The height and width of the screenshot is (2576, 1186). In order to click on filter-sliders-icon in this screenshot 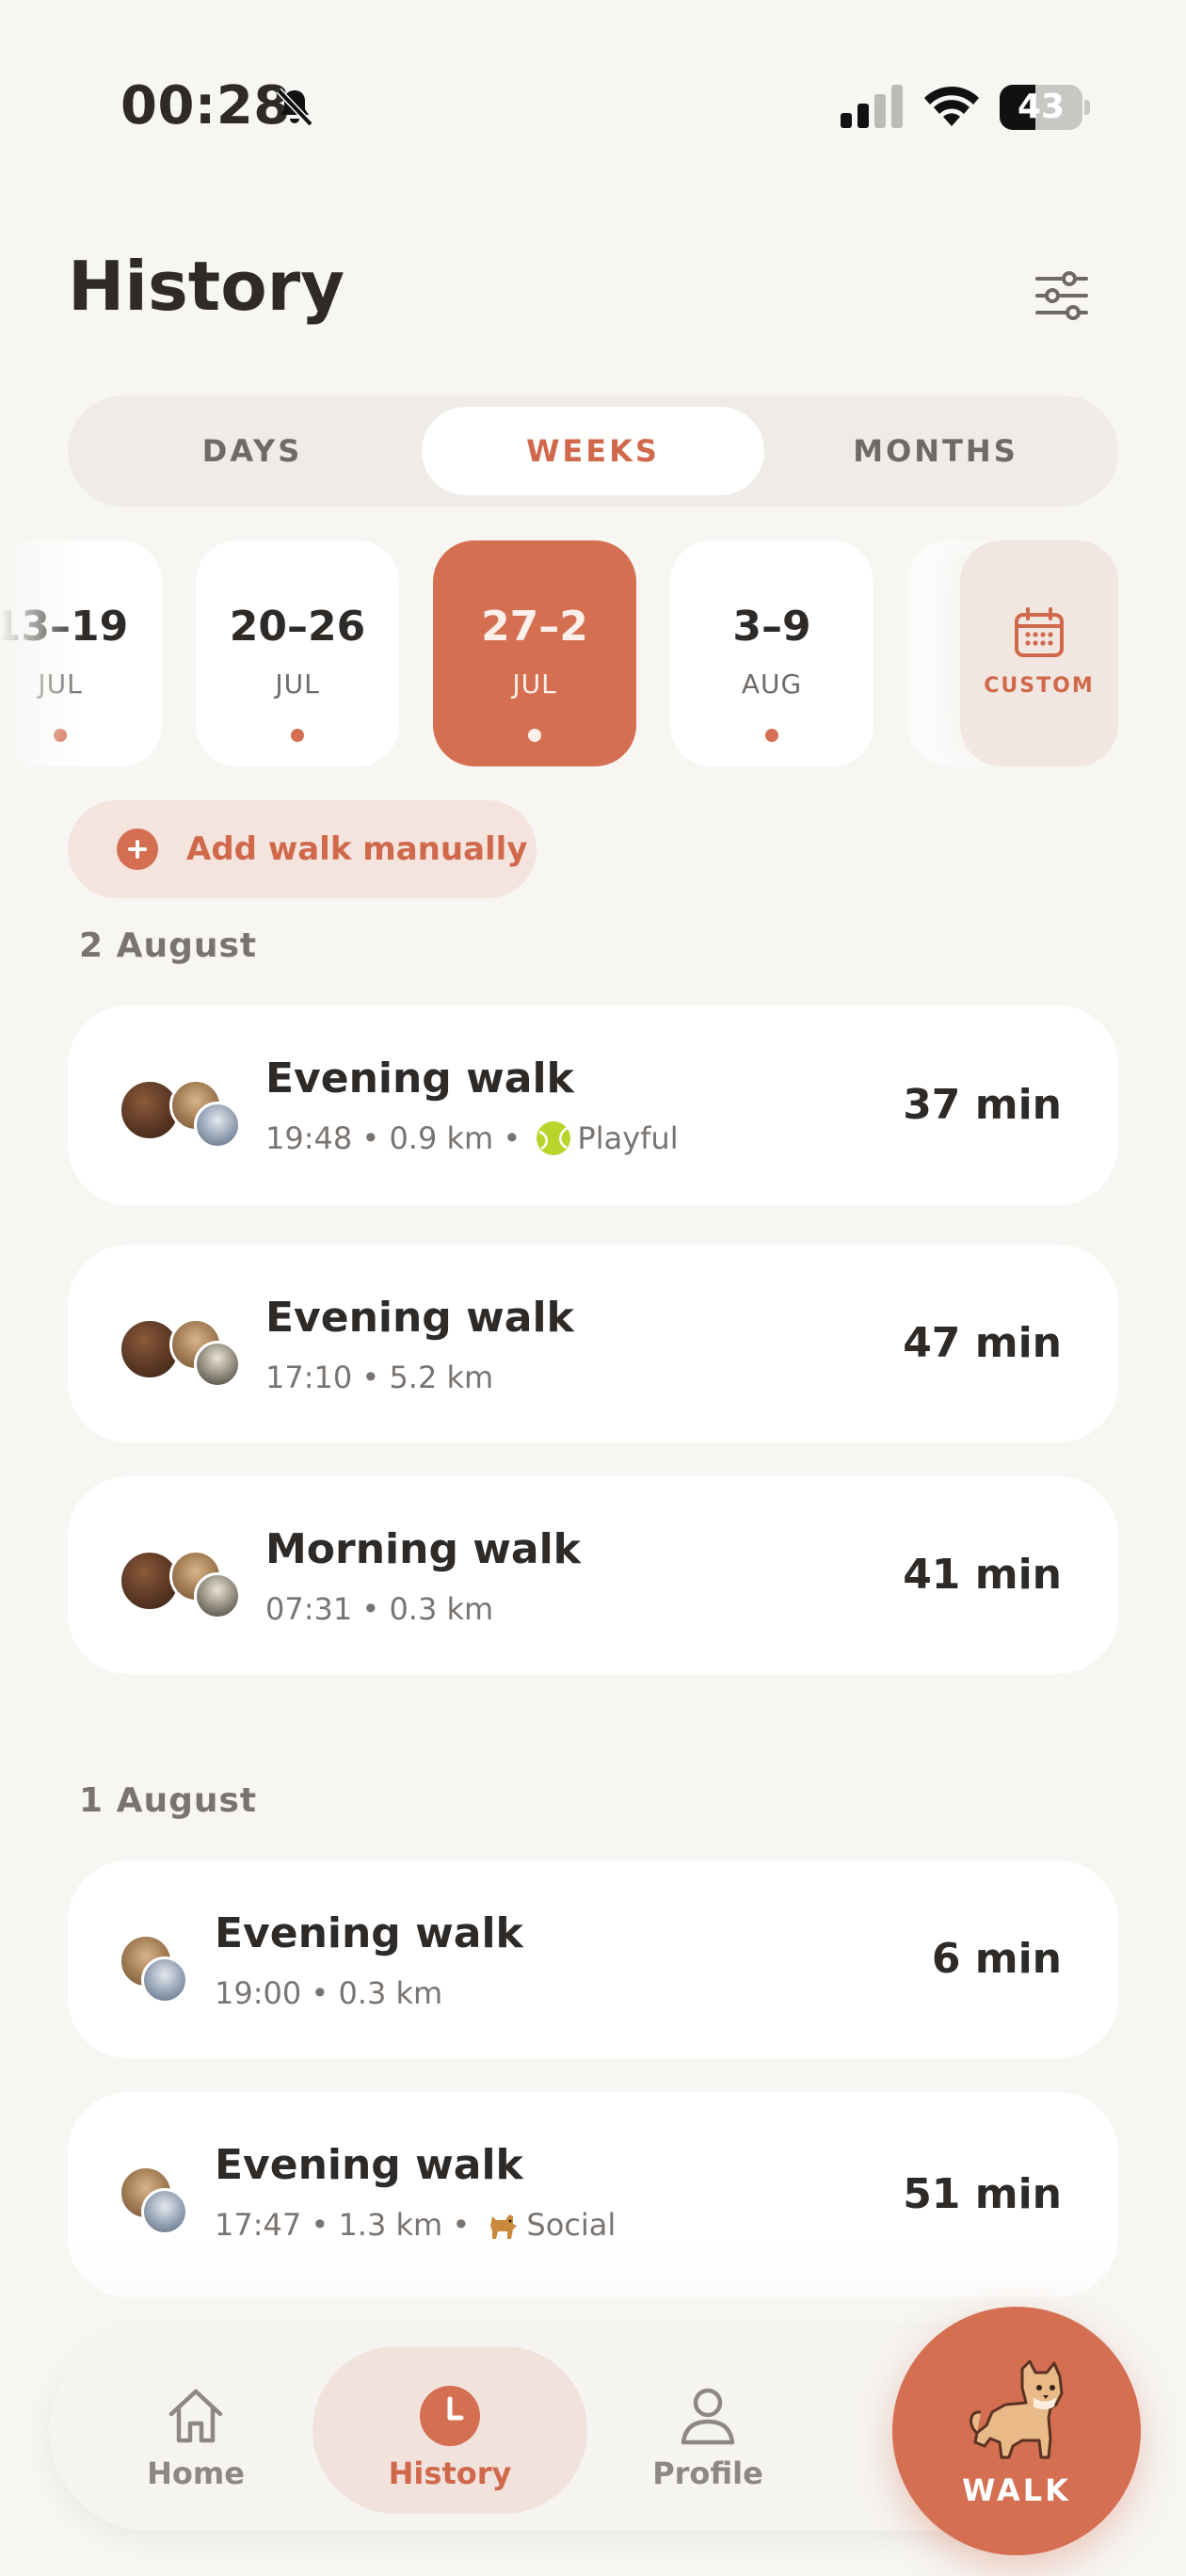, I will do `click(1062, 296)`.